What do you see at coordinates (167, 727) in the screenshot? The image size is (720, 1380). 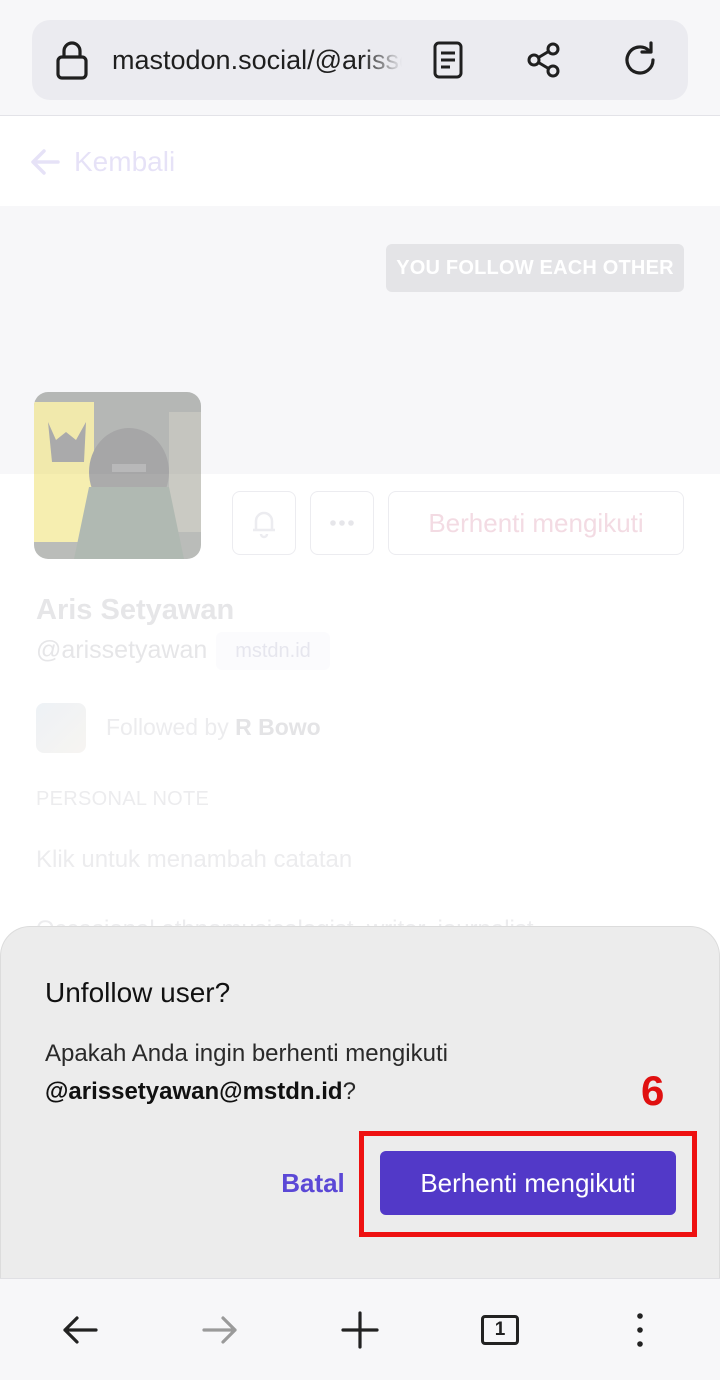 I see `followed-by-prefix: Followed by` at bounding box center [167, 727].